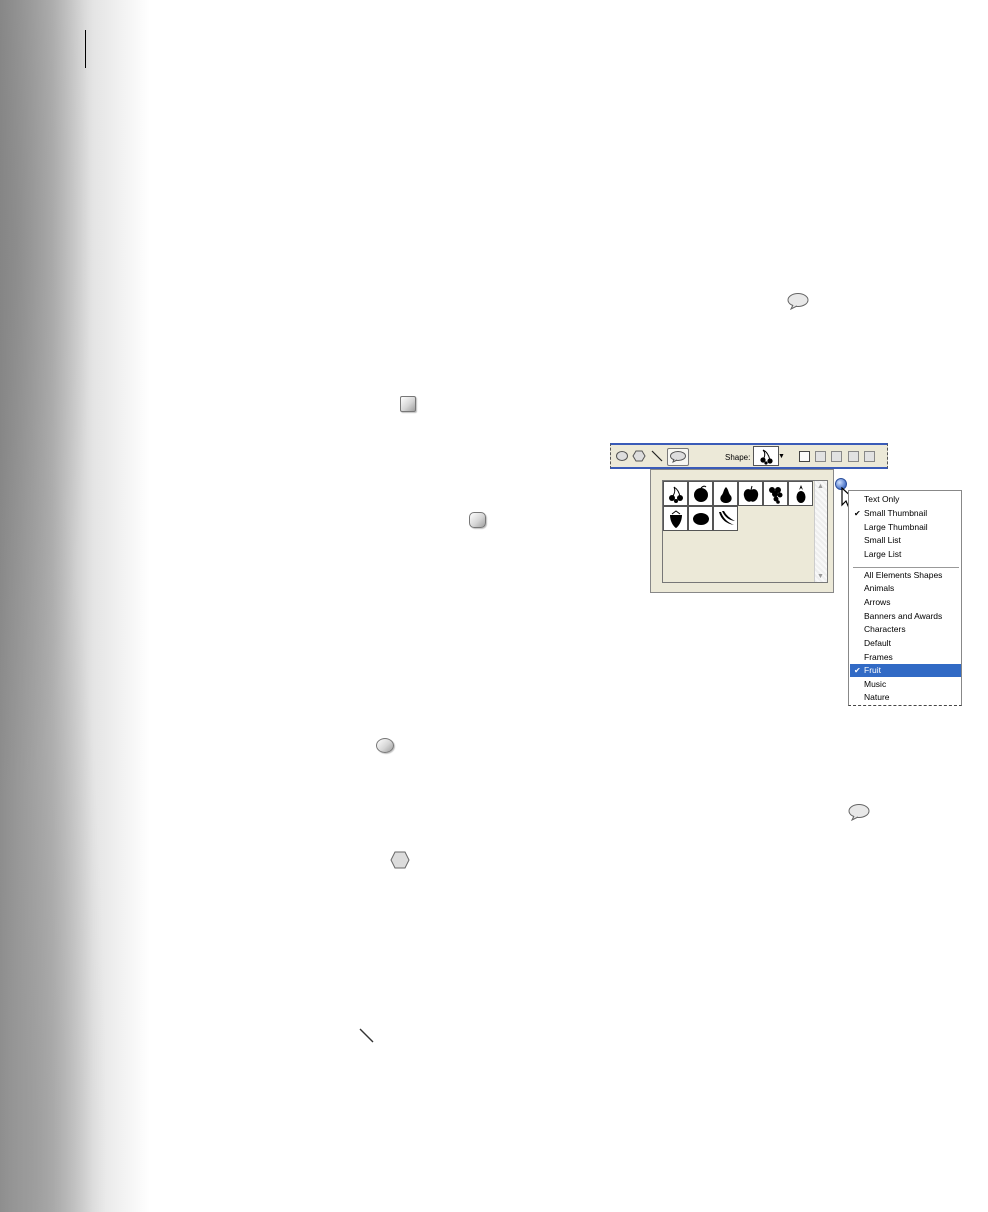  I want to click on shape-thumb-grapes, so click(775, 493).